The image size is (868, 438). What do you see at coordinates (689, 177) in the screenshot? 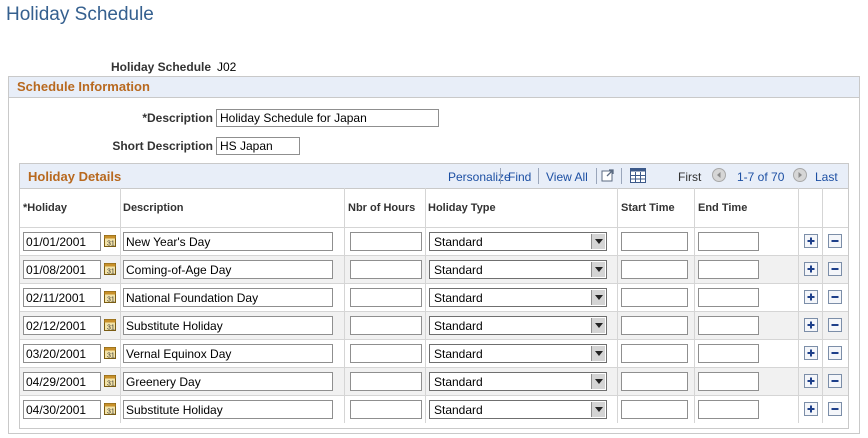
I see `first-label: First` at bounding box center [689, 177].